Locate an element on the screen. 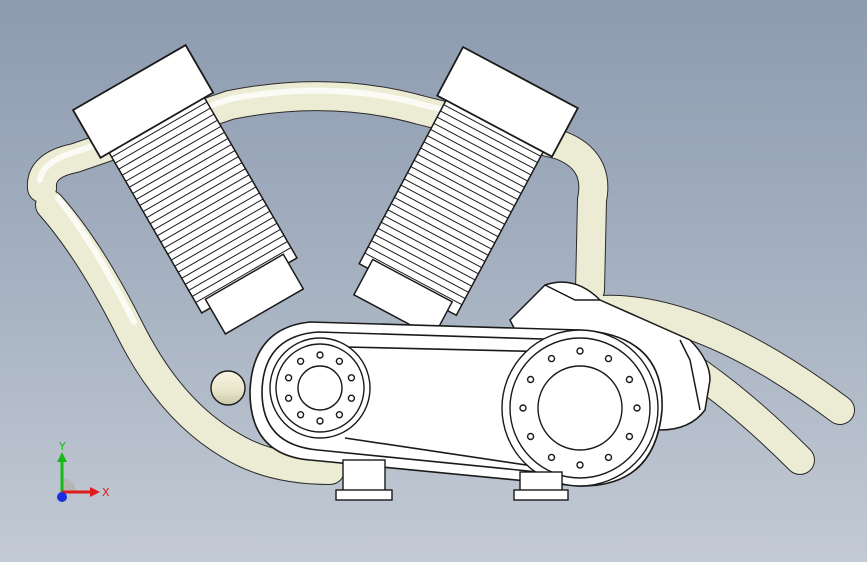  rear-pulley is located at coordinates (580, 408).